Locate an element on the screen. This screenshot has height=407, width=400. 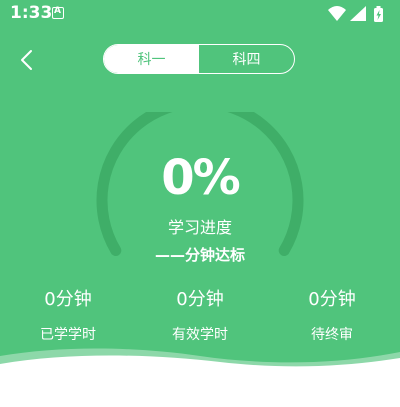
progress-percent: 0% is located at coordinates (201, 178).